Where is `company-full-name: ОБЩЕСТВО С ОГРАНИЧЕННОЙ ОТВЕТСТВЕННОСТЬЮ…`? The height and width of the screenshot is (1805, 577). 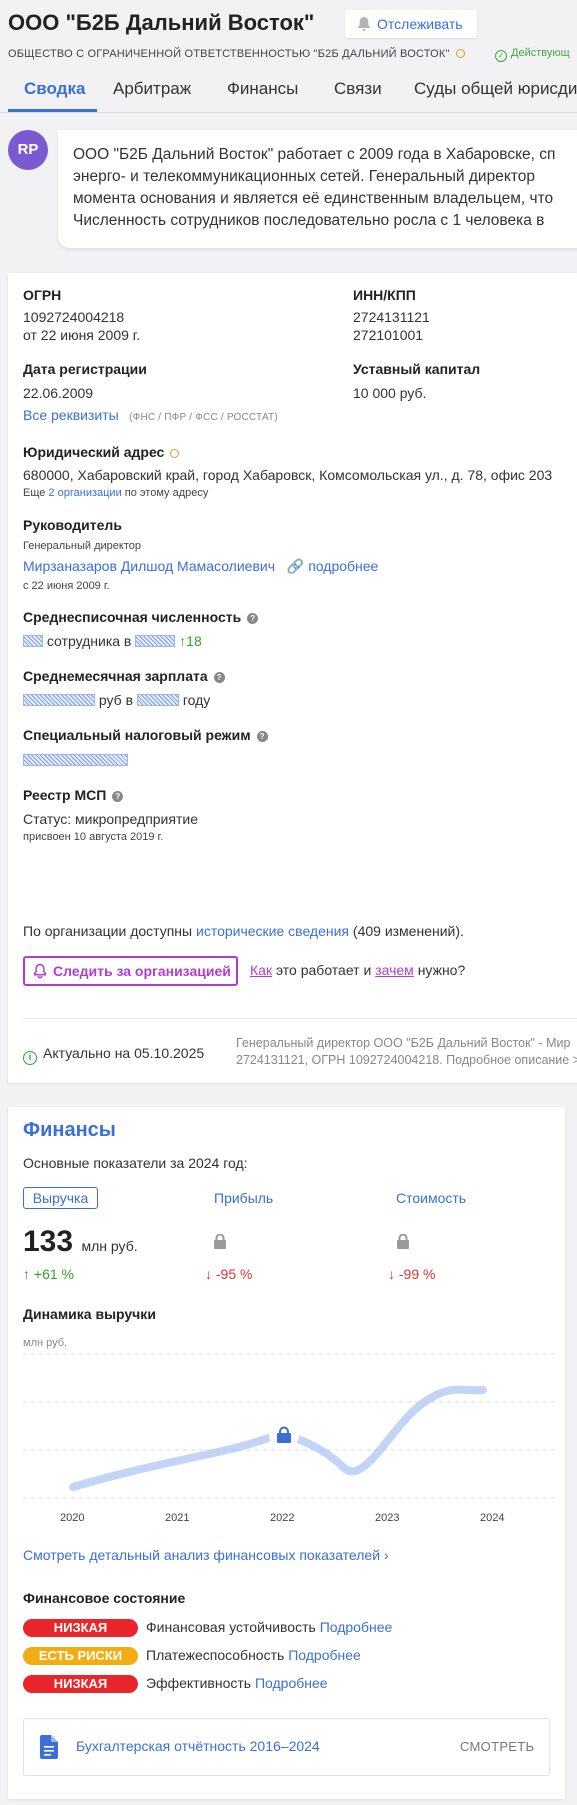 company-full-name: ОБЩЕСТВО С ОГРАНИЧЕННОЙ ОТВЕТСТВЕННОСТЬЮ… is located at coordinates (236, 54).